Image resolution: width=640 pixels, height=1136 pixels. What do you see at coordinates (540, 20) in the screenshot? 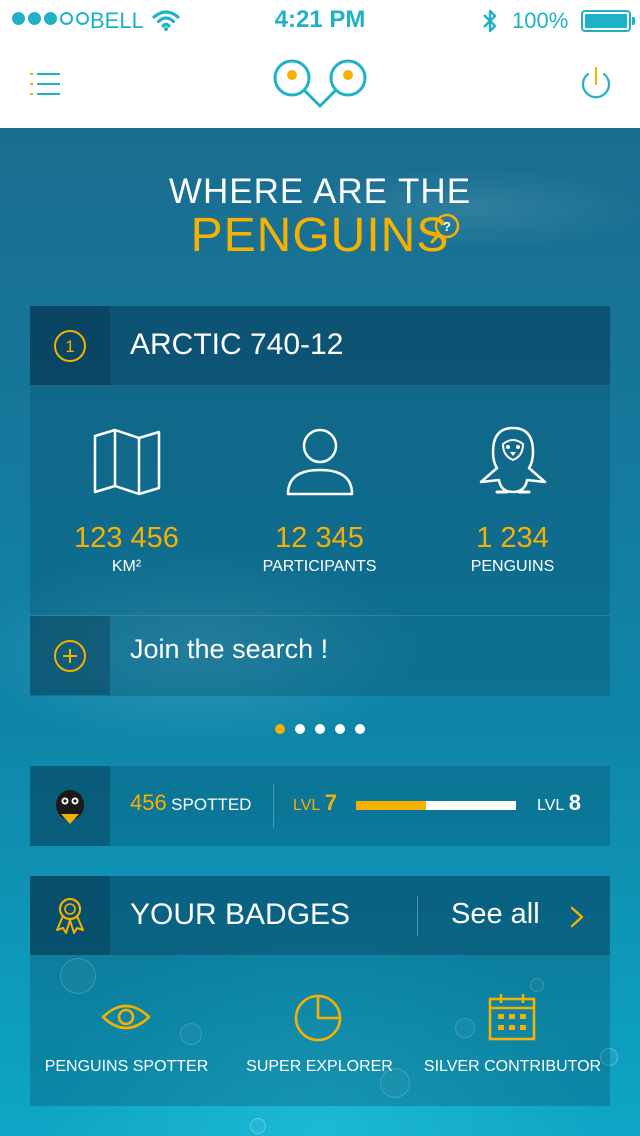
I see `battery-percentage: 100%` at bounding box center [540, 20].